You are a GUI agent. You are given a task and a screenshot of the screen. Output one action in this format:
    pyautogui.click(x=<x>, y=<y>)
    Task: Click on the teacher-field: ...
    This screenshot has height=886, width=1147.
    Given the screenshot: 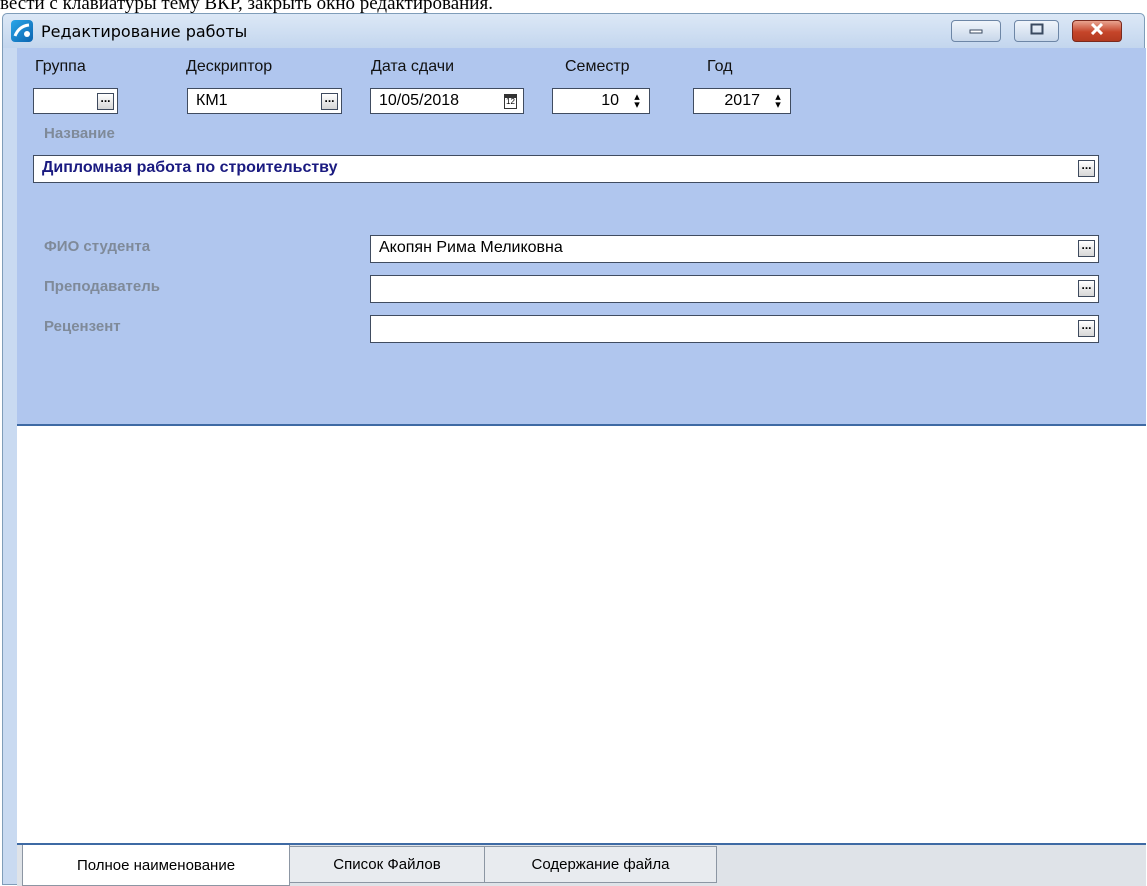 What is the action you would take?
    pyautogui.click(x=734, y=289)
    